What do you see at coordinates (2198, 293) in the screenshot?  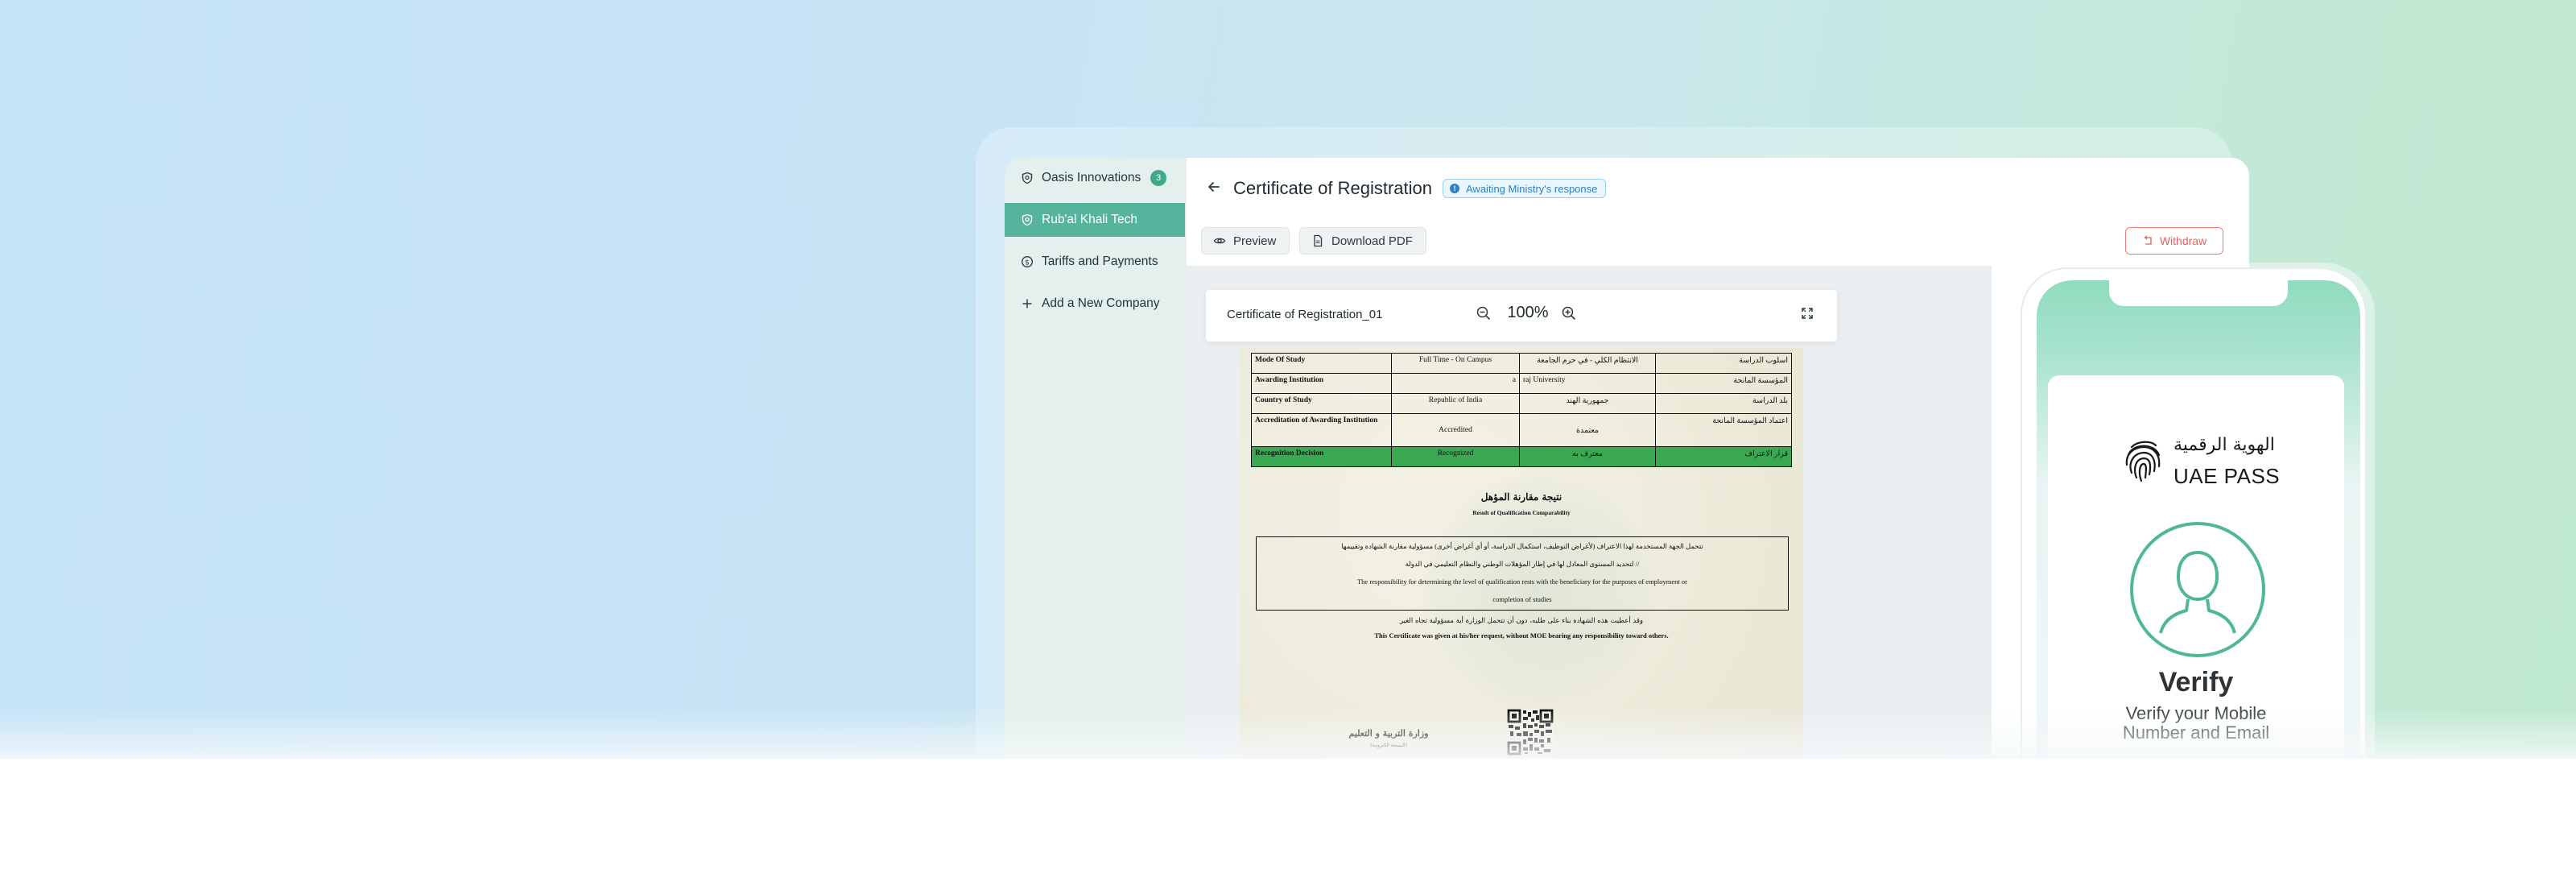 I see `phone-notch` at bounding box center [2198, 293].